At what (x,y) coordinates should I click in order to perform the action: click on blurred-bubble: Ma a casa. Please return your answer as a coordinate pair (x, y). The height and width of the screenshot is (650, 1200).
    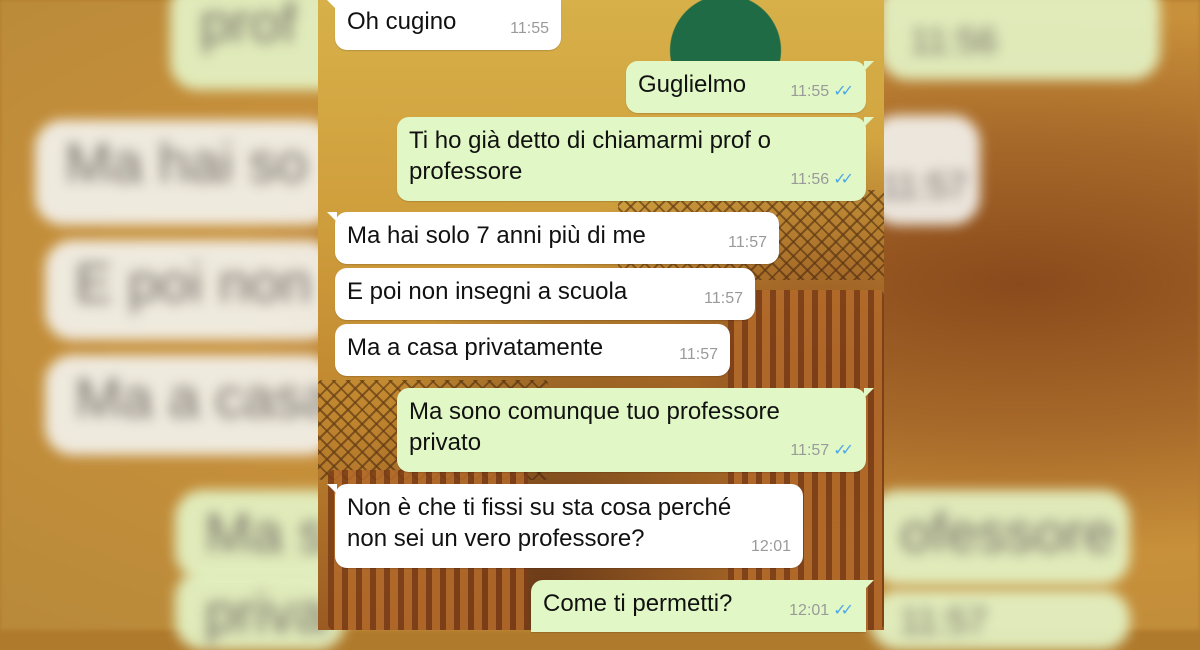
    Looking at the image, I should click on (190, 405).